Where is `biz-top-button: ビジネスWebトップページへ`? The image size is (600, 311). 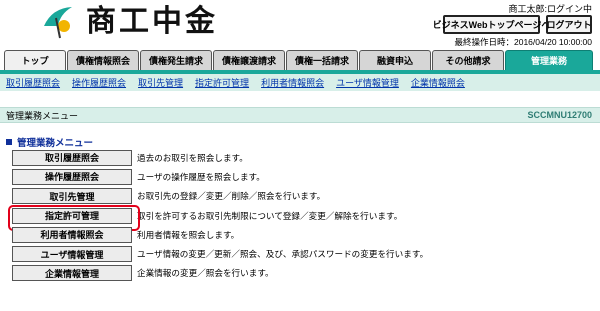
biz-top-button: ビジネスWebトップページへ is located at coordinates (491, 24).